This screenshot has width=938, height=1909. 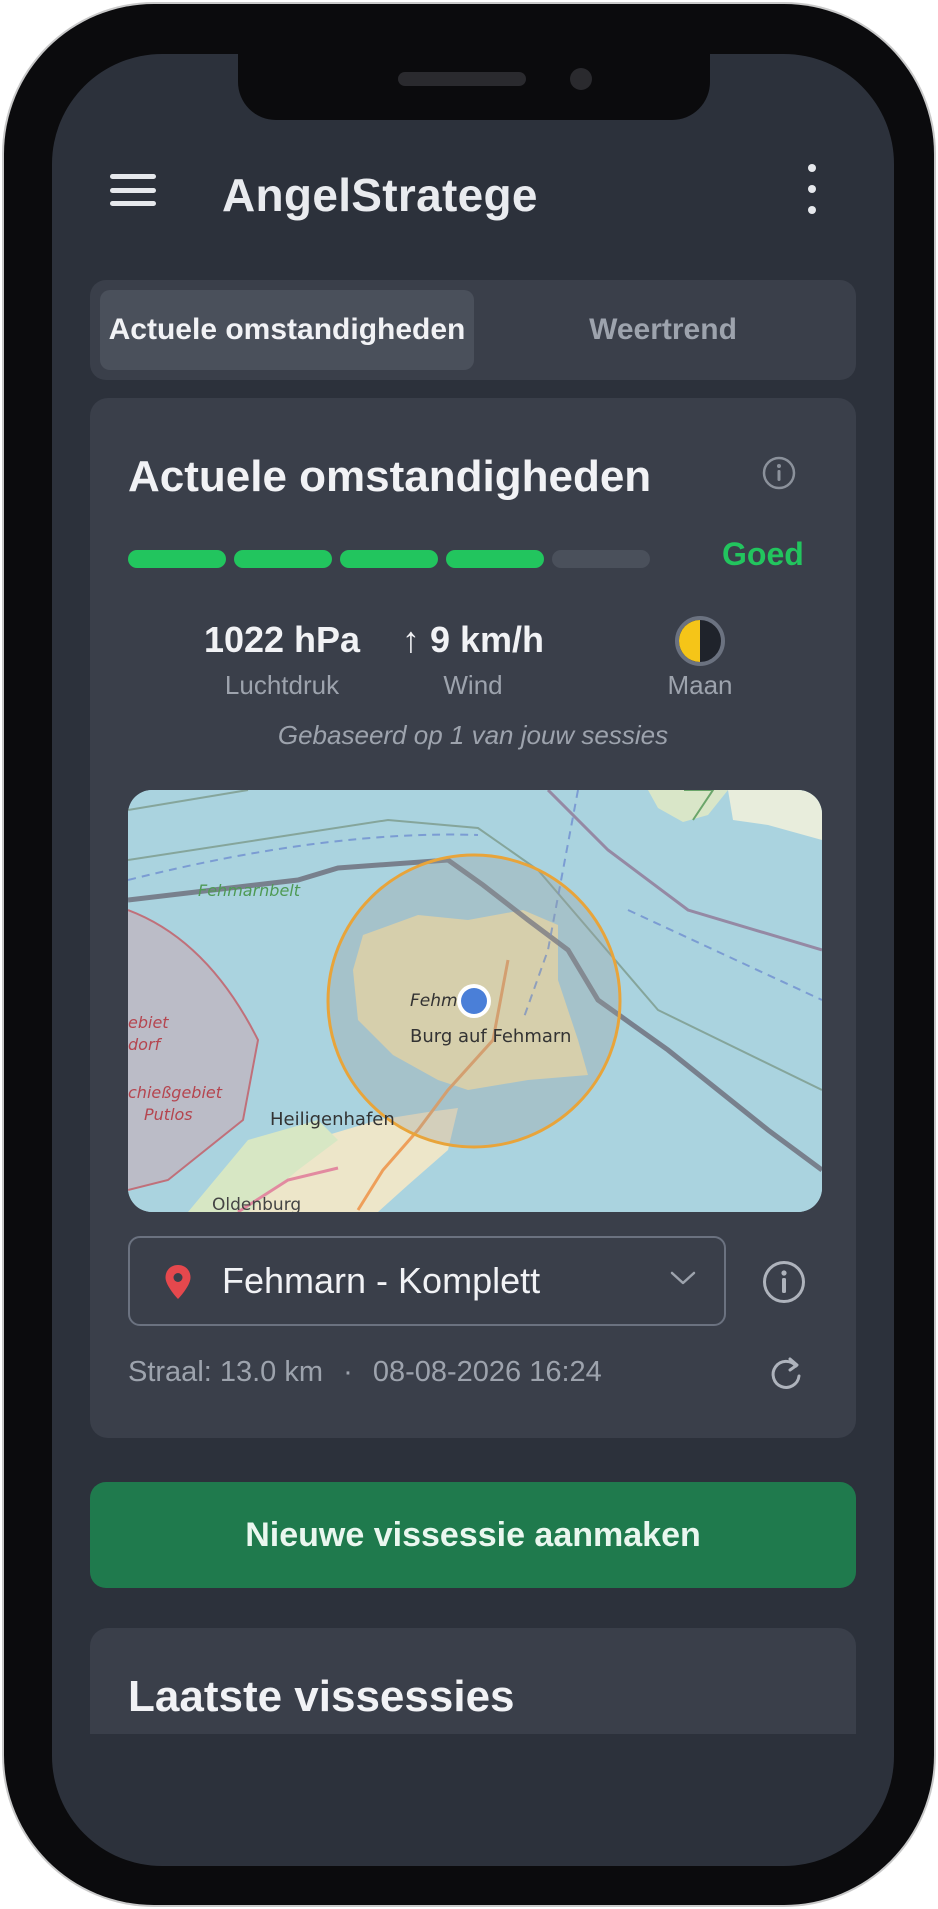 I want to click on wind-value: 9 km/h, so click(x=487, y=639).